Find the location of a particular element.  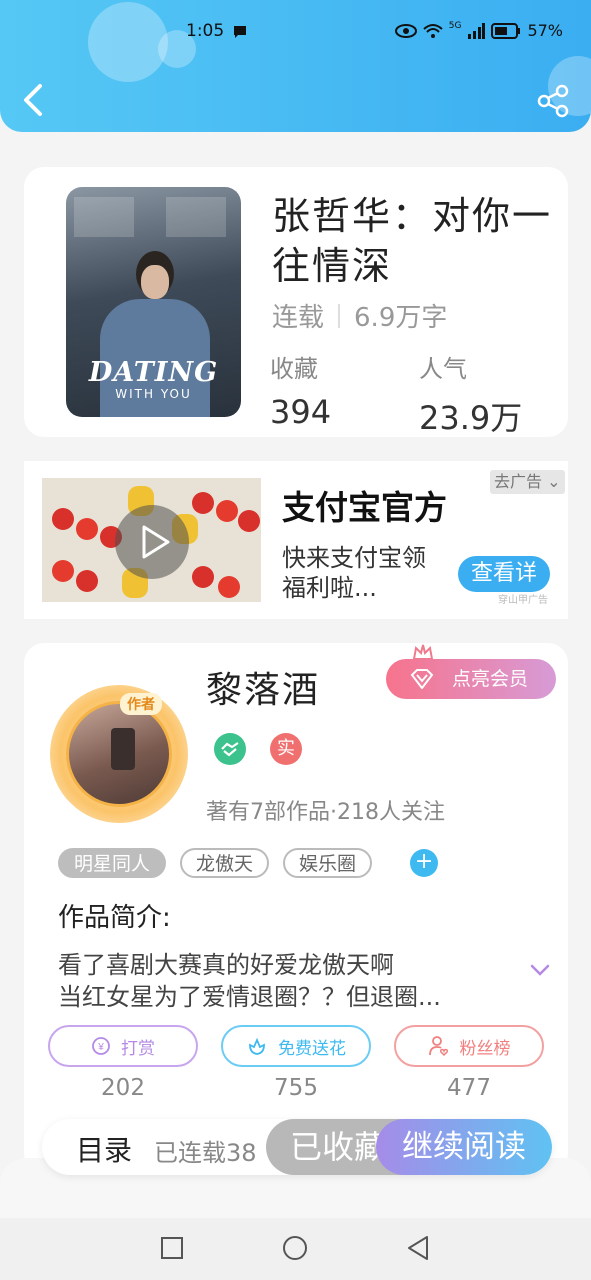

handshake-glyph is located at coordinates (230, 749).